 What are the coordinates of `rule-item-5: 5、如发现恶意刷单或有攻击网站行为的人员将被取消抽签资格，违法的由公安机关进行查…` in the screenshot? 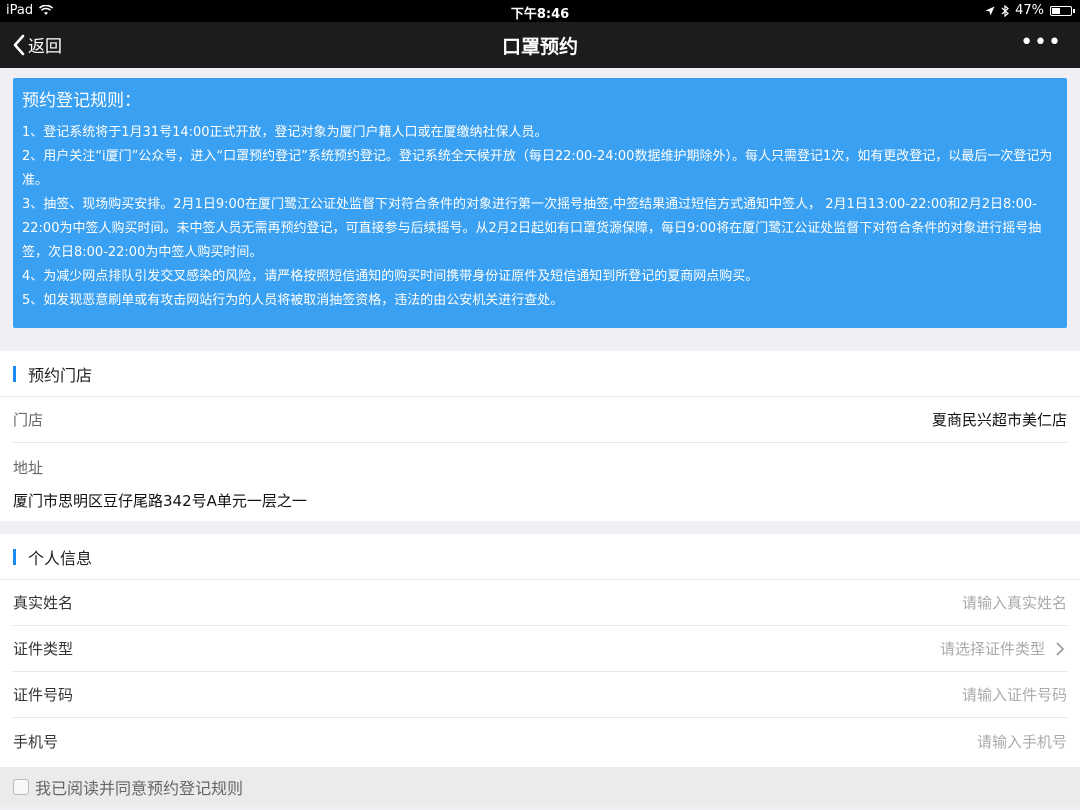 It's located at (293, 300).